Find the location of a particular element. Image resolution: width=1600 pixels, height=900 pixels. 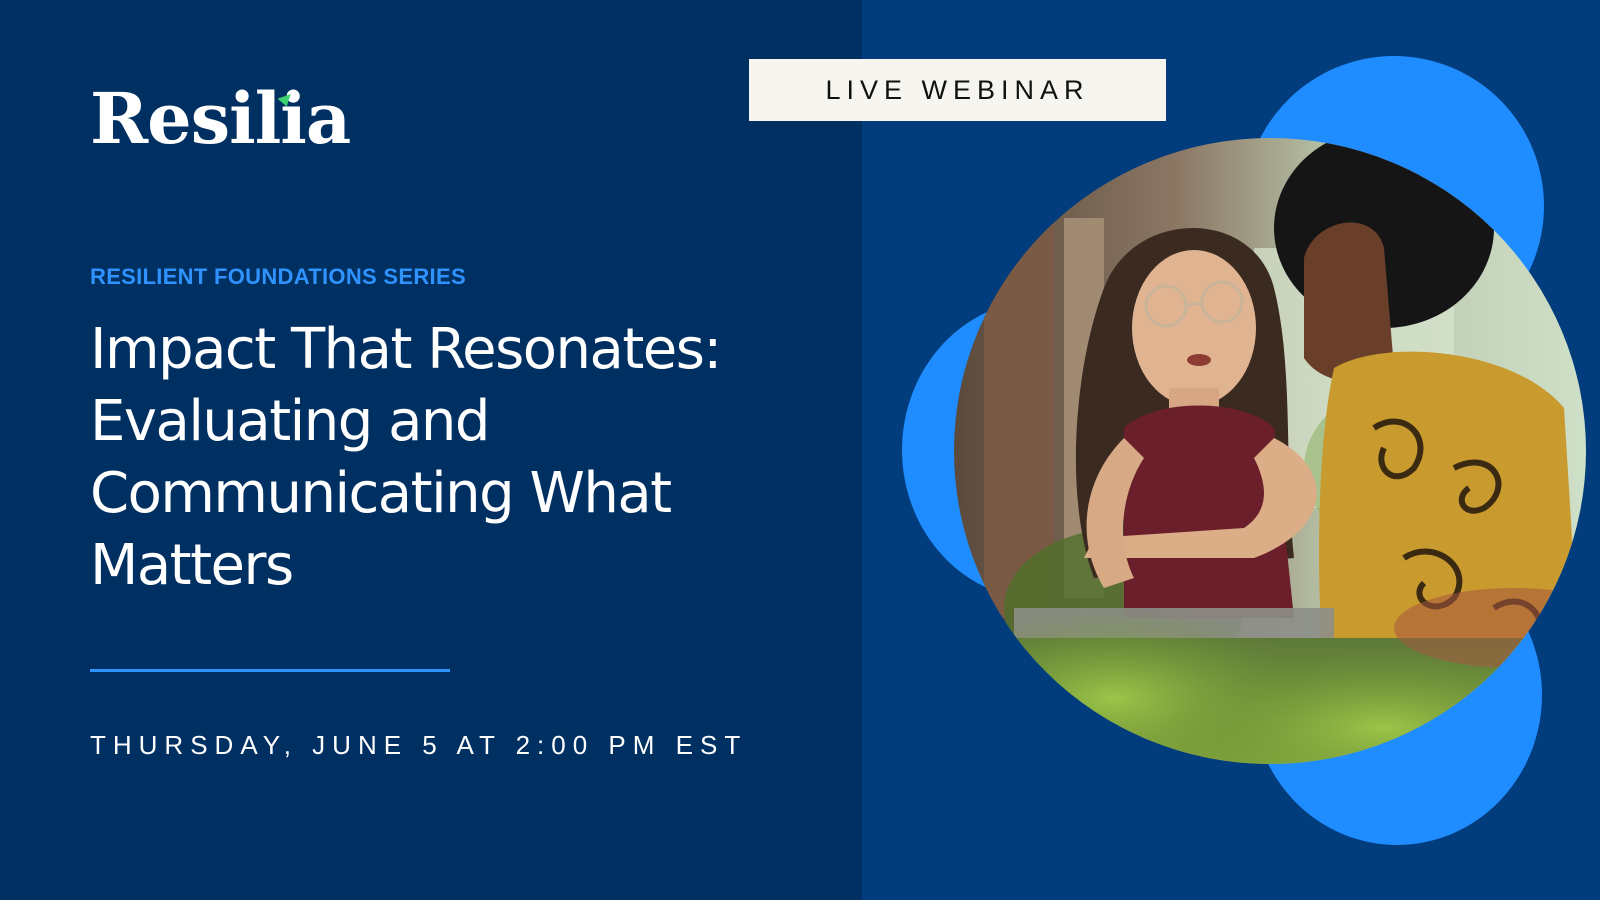

live-webinar-badge: LIVE WEBINAR is located at coordinates (957, 90).